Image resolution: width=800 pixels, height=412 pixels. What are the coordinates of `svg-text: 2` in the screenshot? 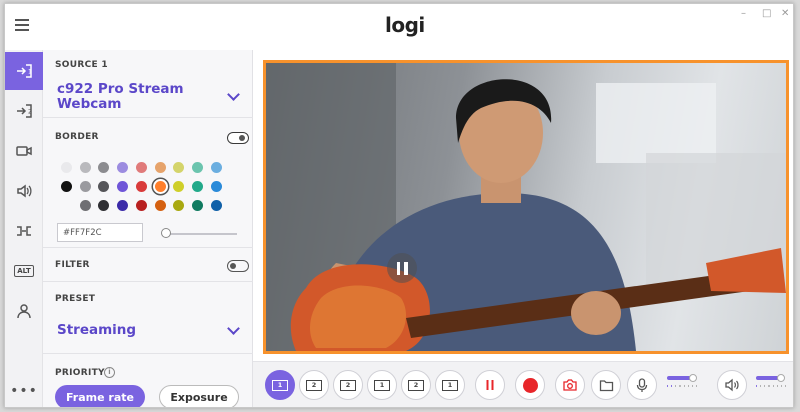 It's located at (30, 112).